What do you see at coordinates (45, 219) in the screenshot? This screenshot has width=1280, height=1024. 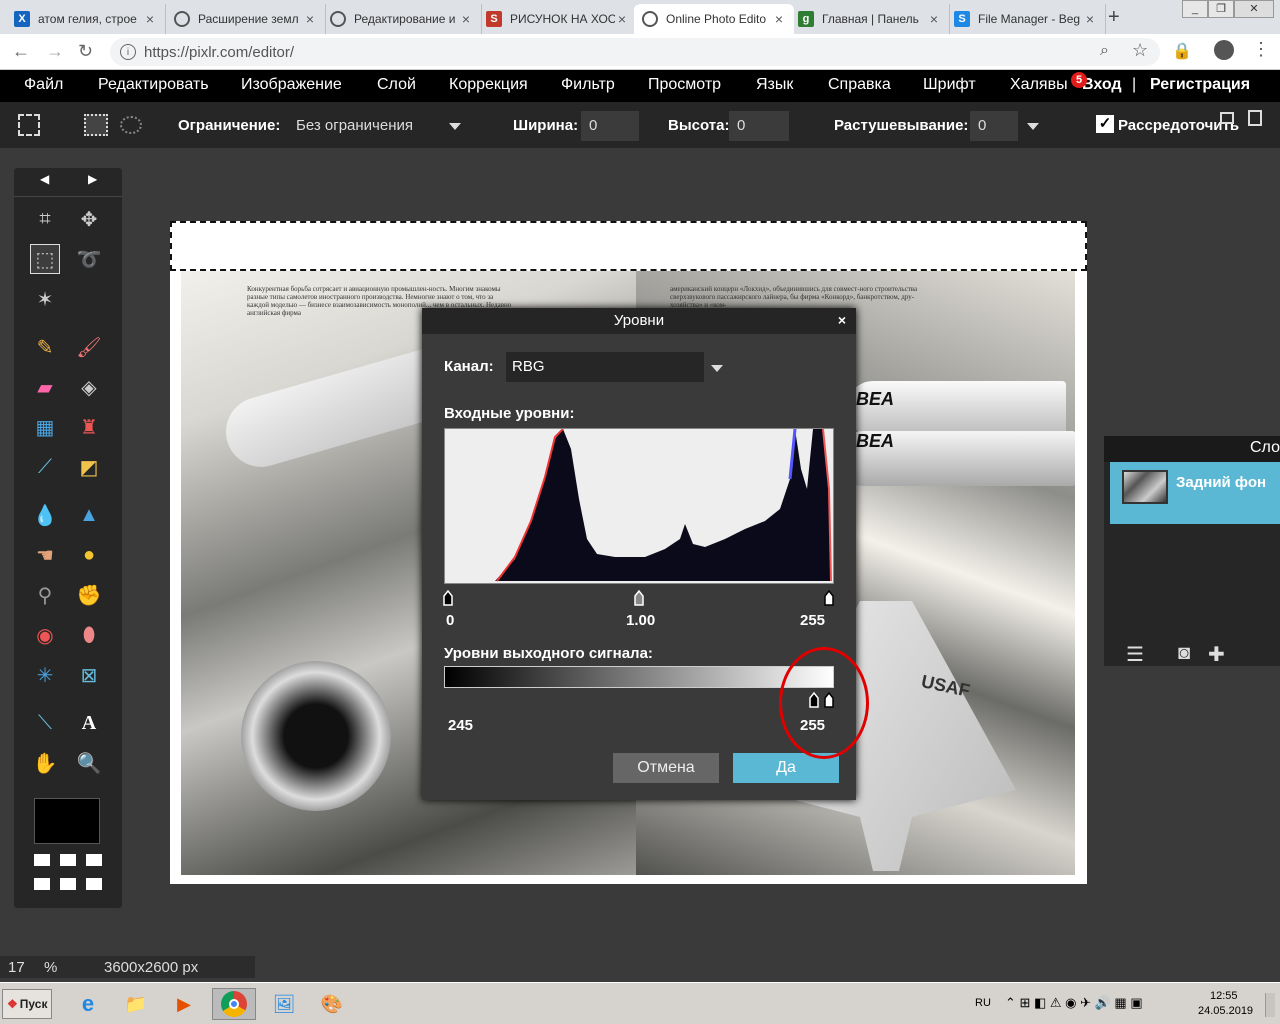 I see `crop-tool-icon: ⌗` at bounding box center [45, 219].